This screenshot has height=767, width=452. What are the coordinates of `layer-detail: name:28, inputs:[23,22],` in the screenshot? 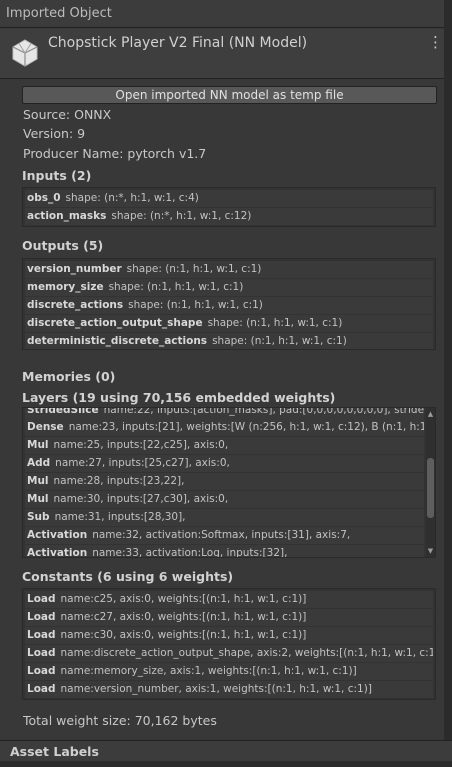 It's located at (119, 481).